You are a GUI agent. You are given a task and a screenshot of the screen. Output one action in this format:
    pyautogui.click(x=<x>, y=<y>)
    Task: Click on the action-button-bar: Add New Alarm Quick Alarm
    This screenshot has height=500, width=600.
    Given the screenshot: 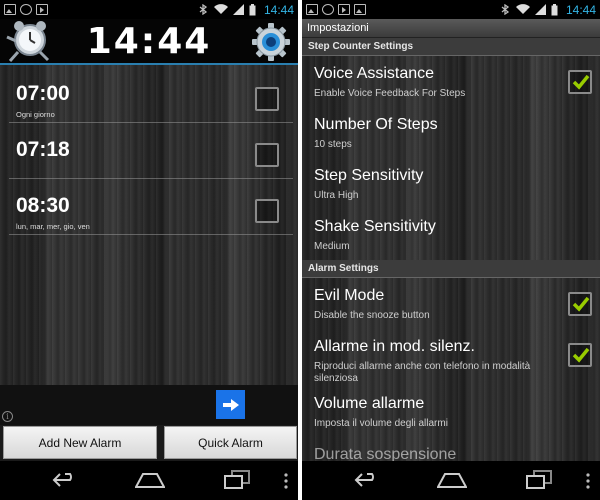 What is the action you would take?
    pyautogui.click(x=149, y=443)
    